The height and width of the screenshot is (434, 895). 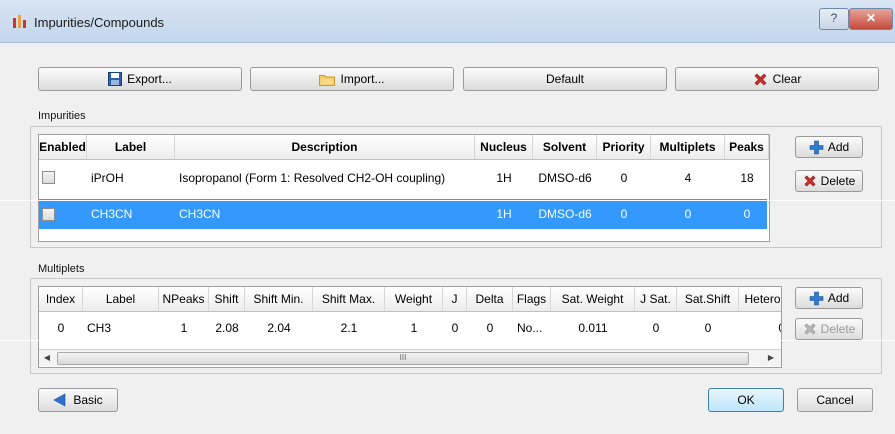 I want to click on clear-button: Clear, so click(x=777, y=79).